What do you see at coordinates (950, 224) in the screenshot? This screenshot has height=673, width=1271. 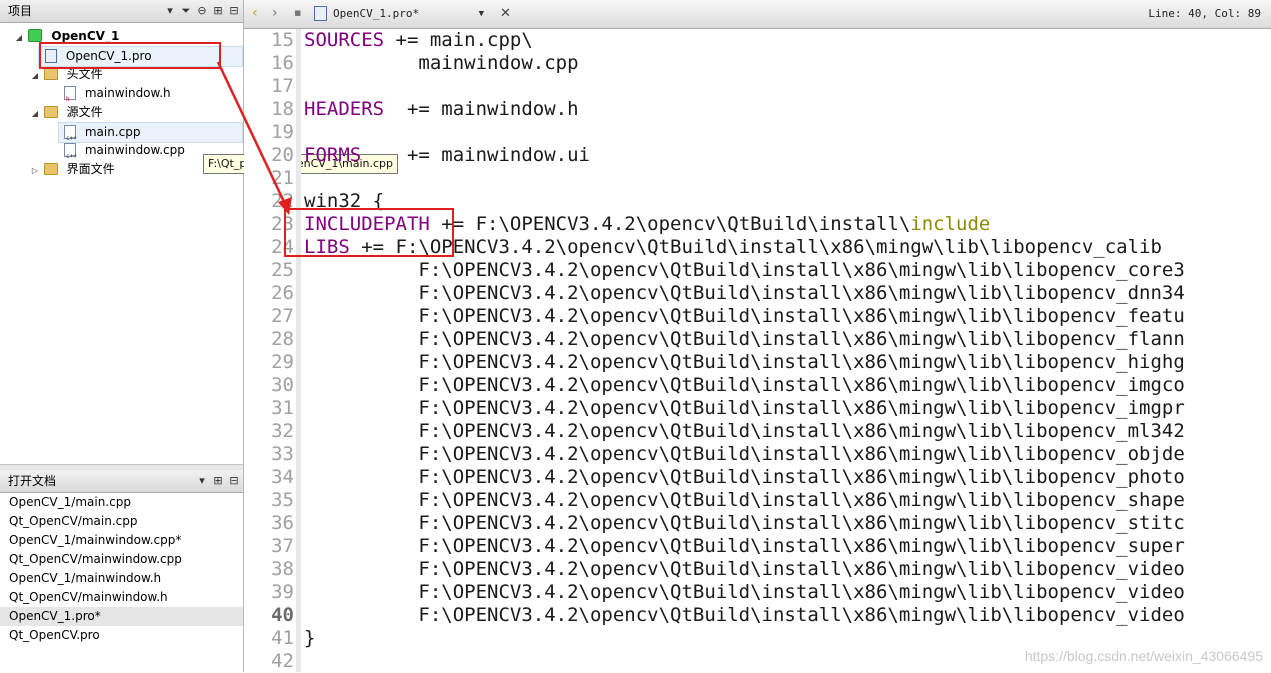 I see `code-builtin: include` at bounding box center [950, 224].